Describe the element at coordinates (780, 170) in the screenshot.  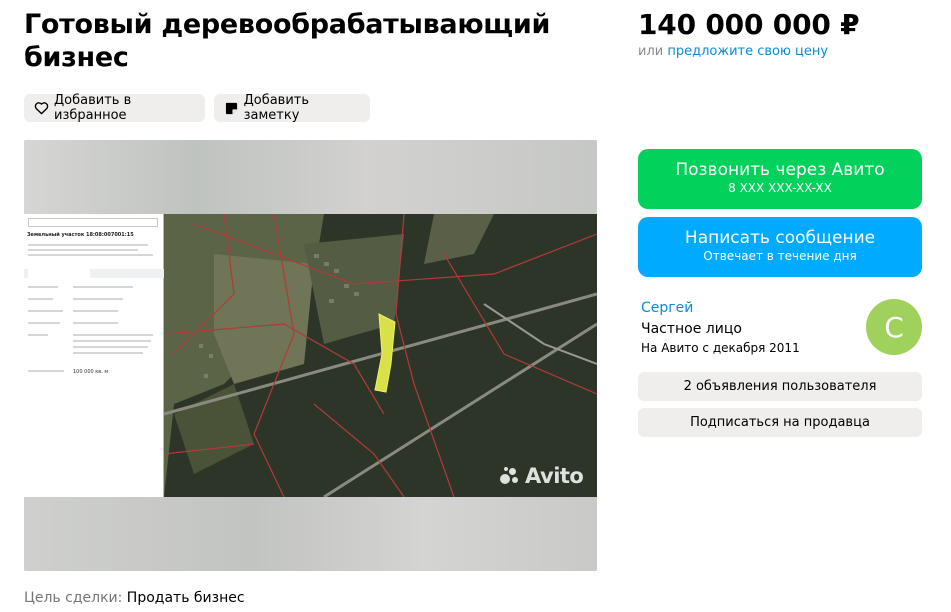
I see `call-button-title: Позвонить через Авито` at that location.